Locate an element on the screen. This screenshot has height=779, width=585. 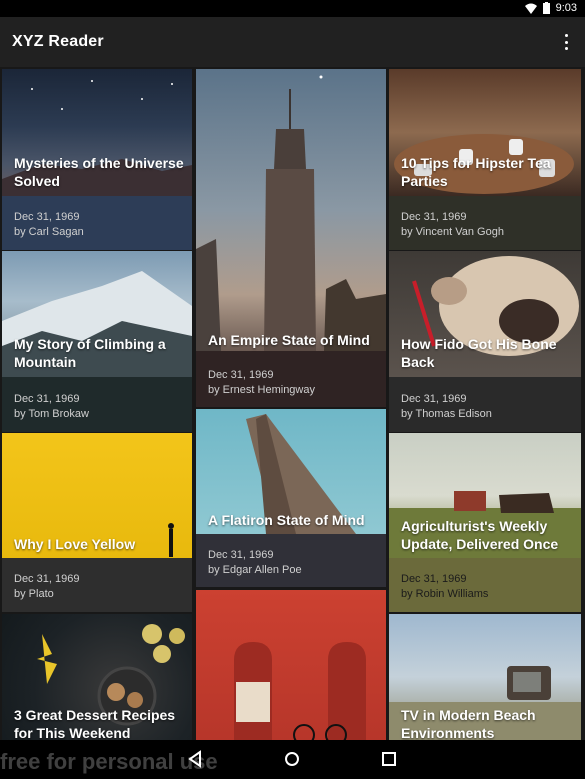
article-title: An Empire State of Mind is located at coordinates (289, 340).